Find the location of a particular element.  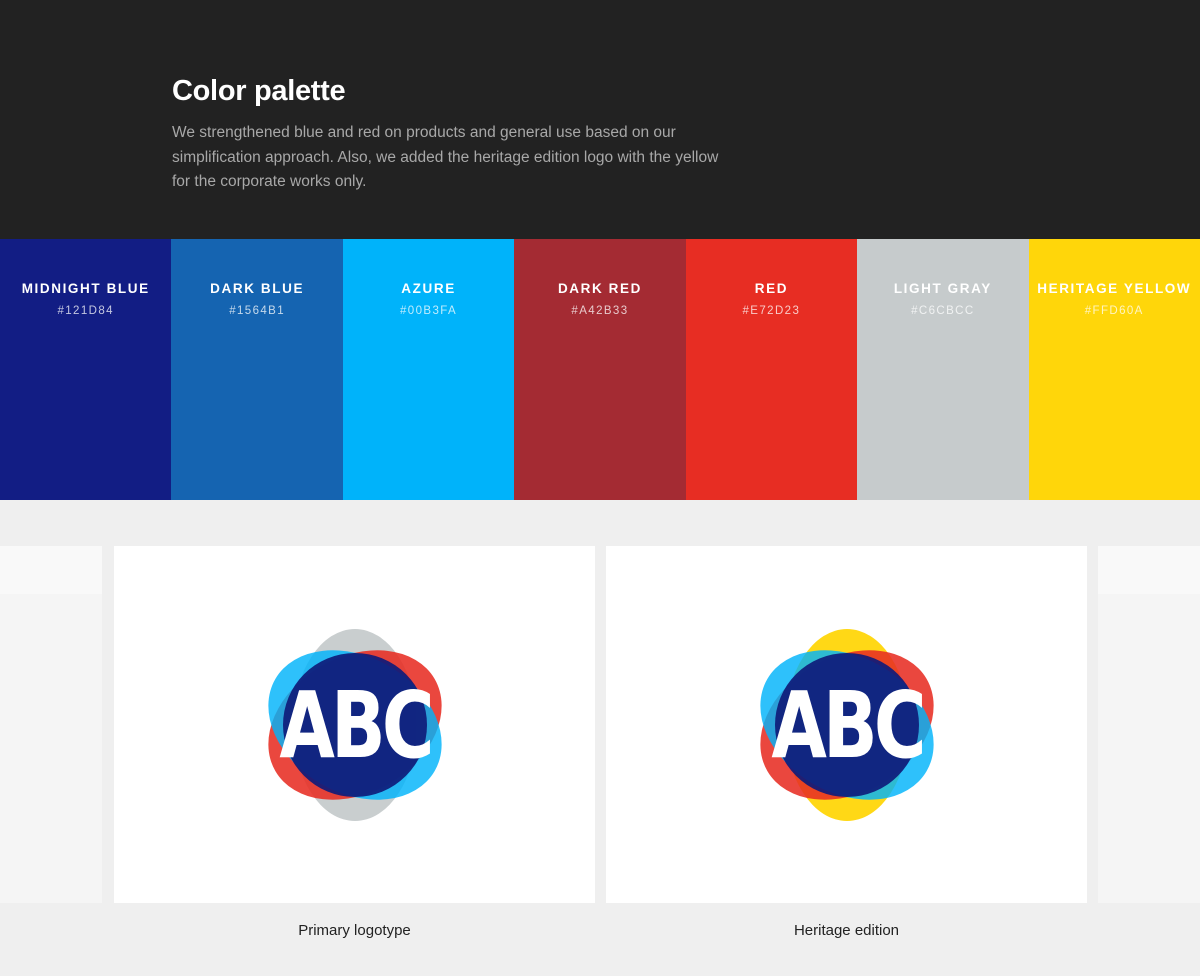

swatch-dark-red: DARK RED #A42B33 is located at coordinates (600, 369).